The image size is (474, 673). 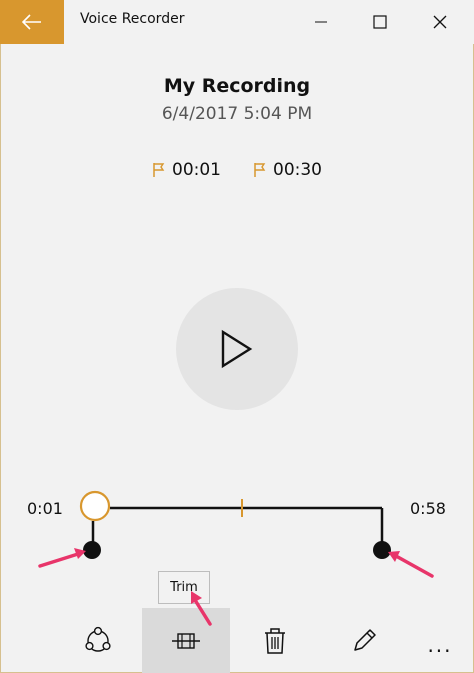 I want to click on minimize-button, so click(x=321, y=22).